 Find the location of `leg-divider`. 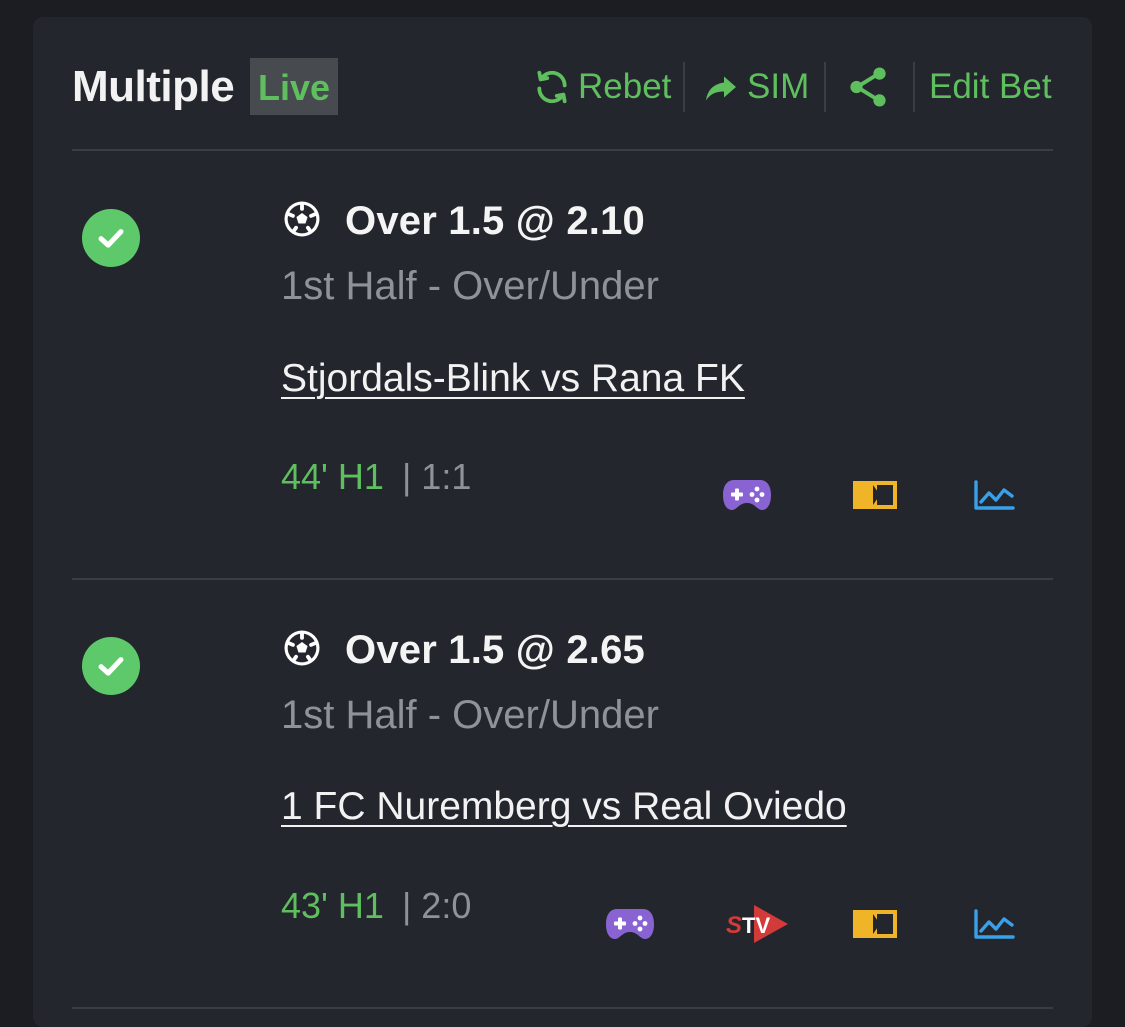

leg-divider is located at coordinates (562, 1008).